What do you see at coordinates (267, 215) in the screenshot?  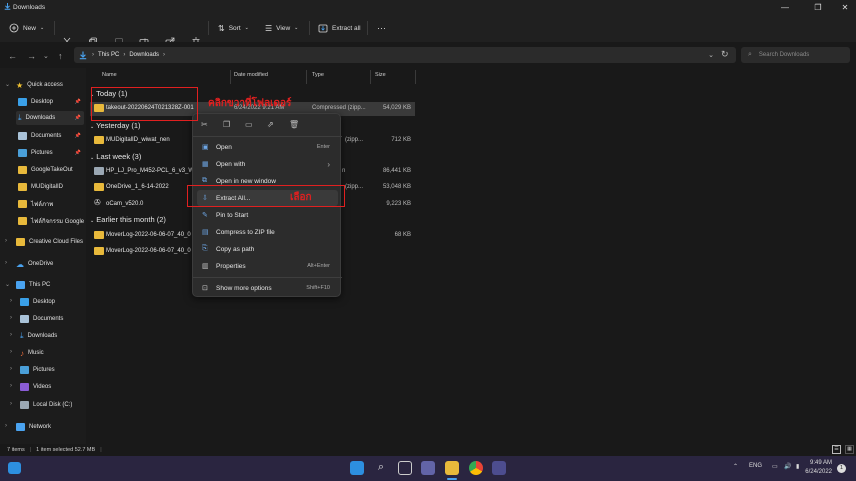 I see `menu-item-pin-to-start: ✎ Pin to Start` at bounding box center [267, 215].